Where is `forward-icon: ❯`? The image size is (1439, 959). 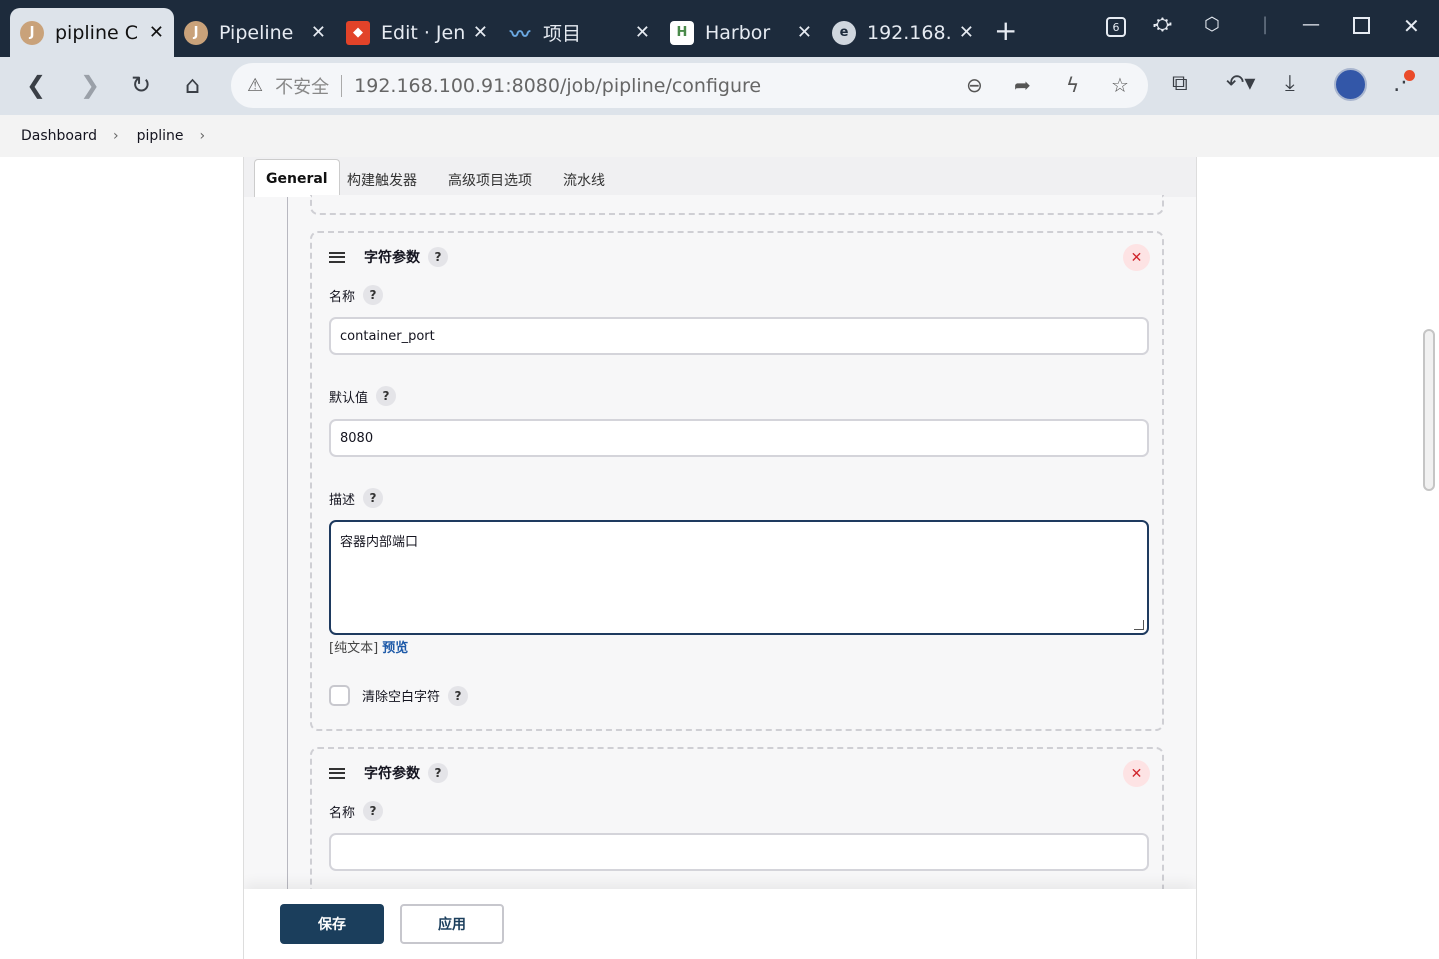 forward-icon: ❯ is located at coordinates (90, 85).